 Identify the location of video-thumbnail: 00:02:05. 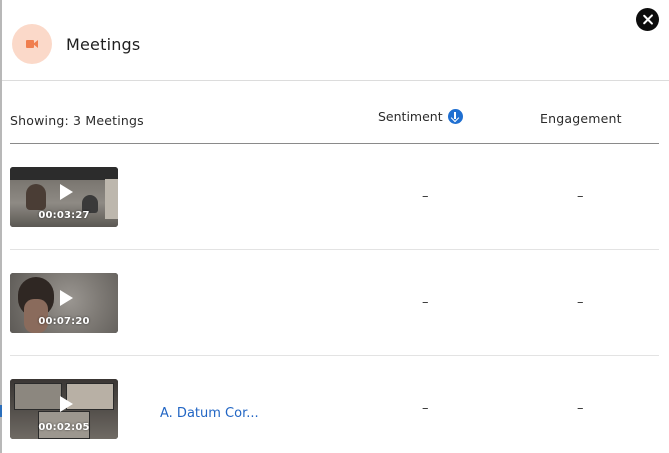
(64, 409).